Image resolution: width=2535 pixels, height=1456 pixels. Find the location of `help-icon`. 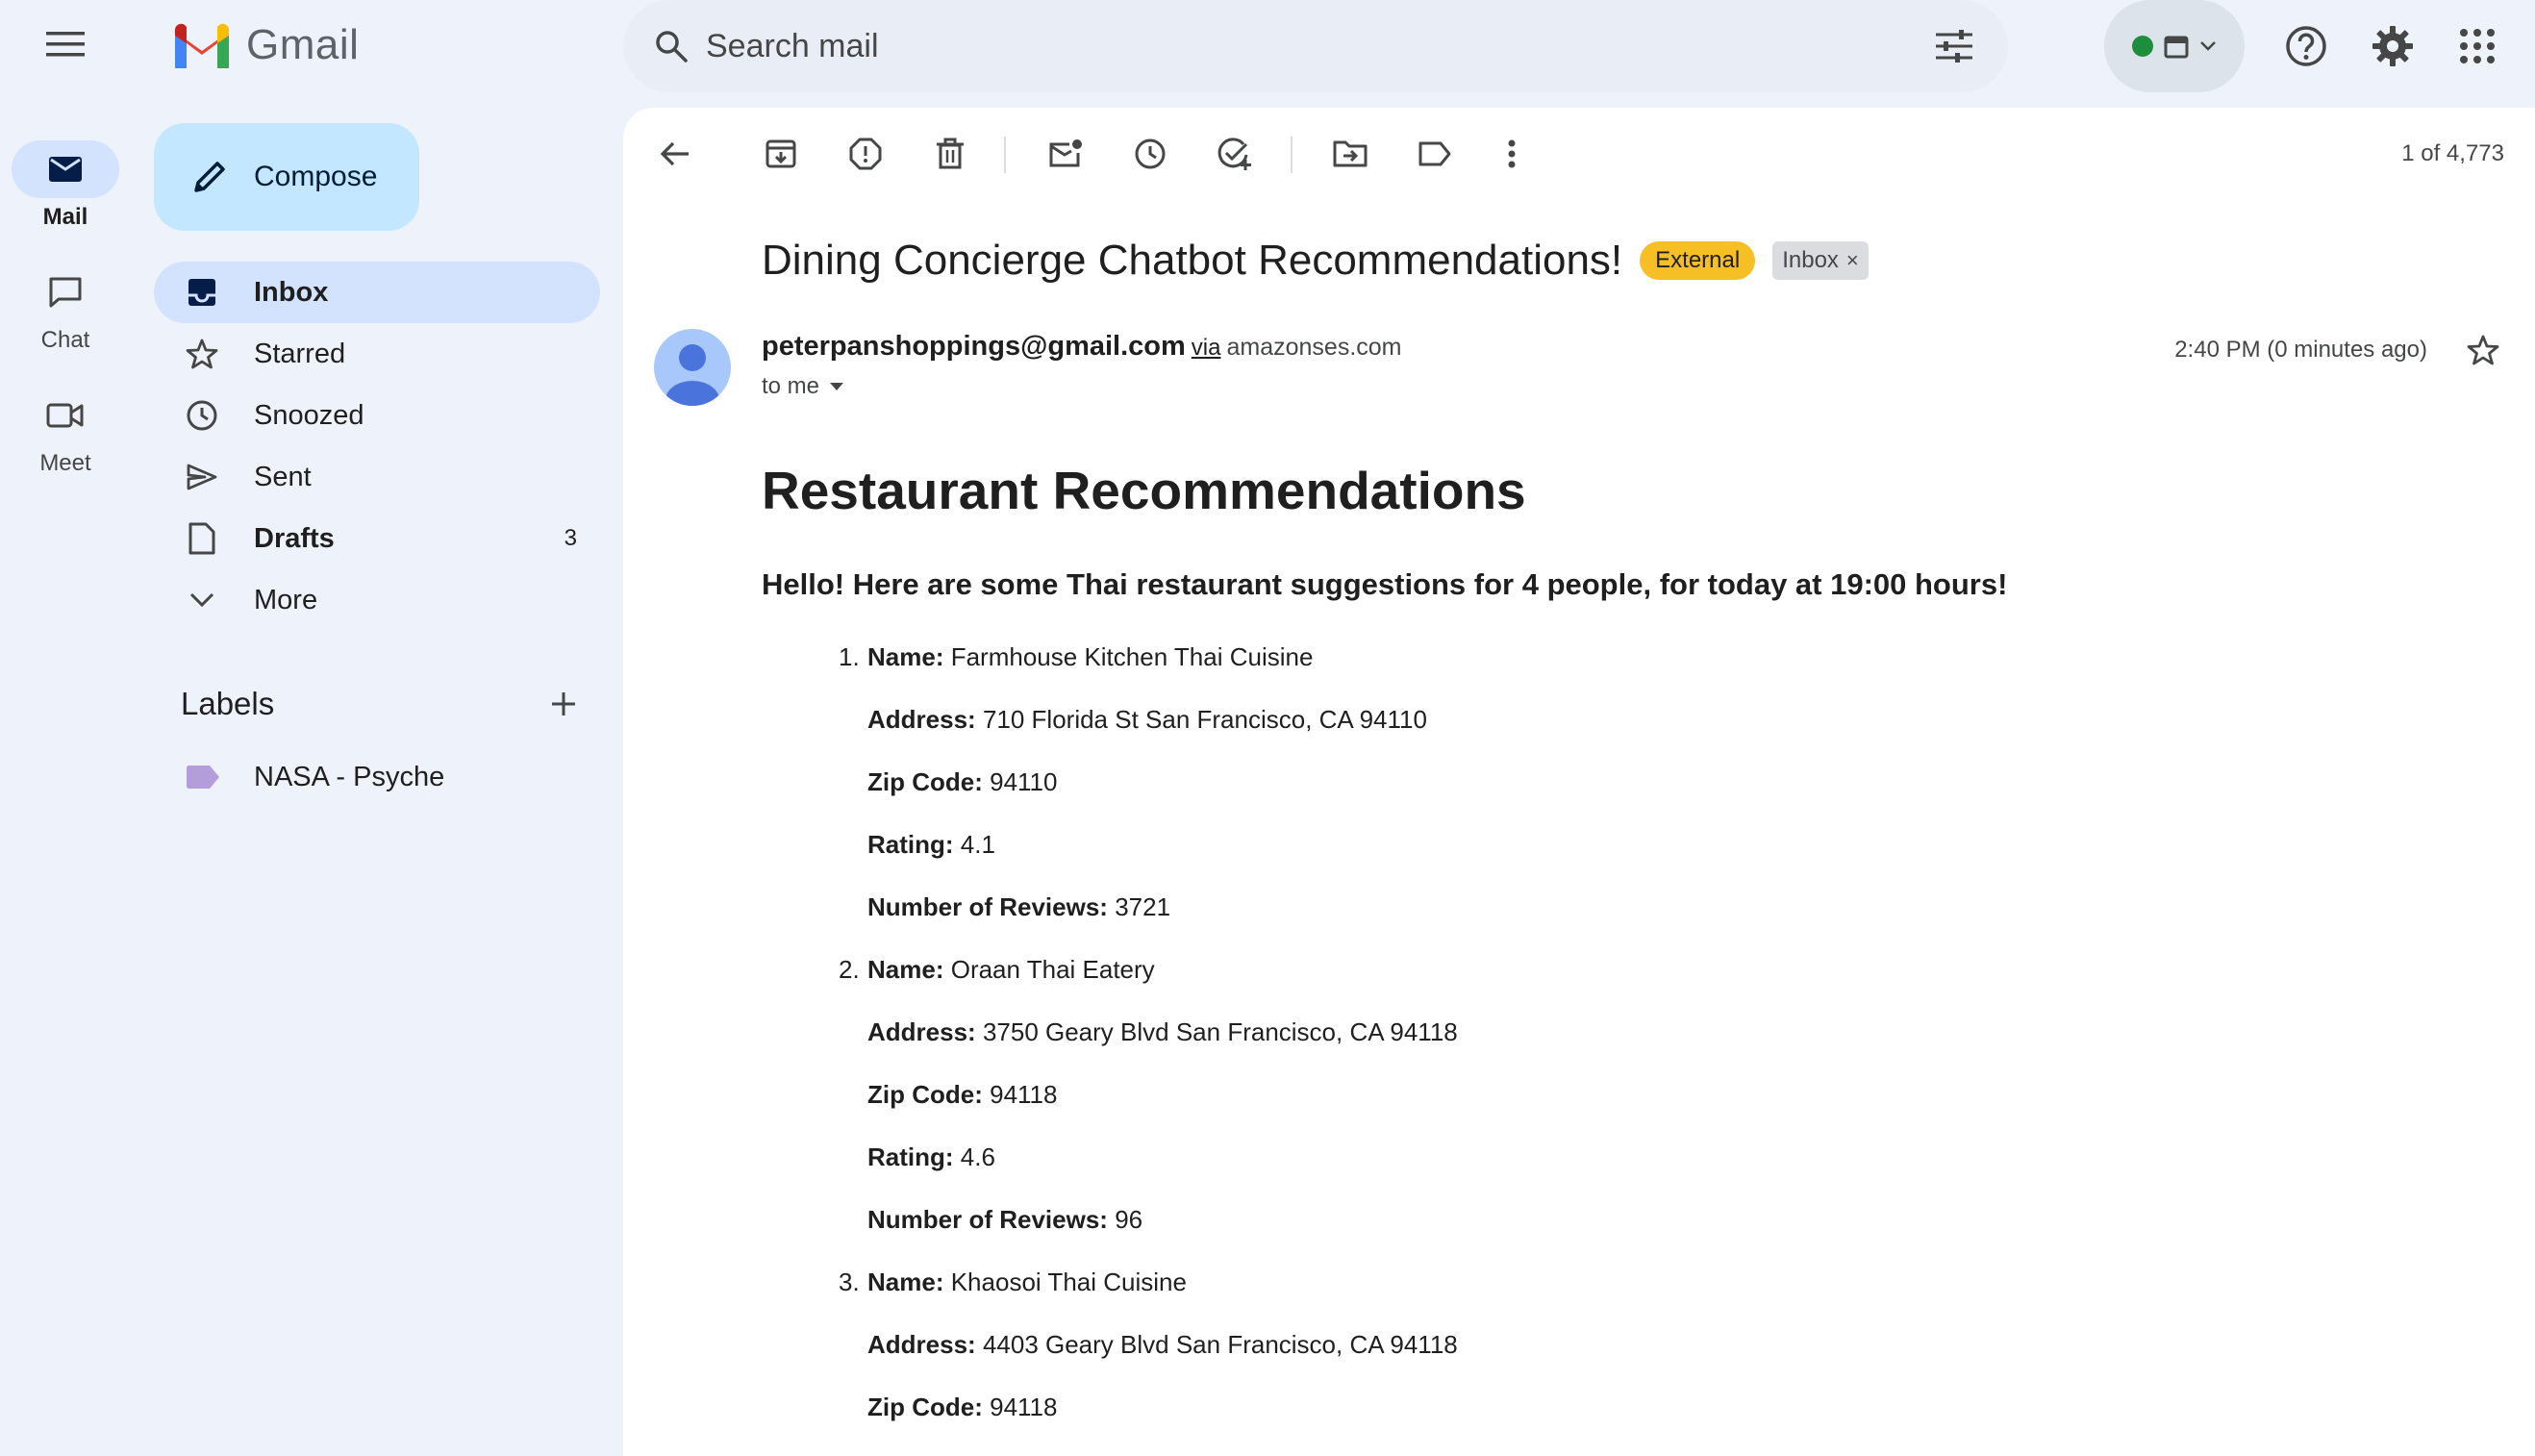

help-icon is located at coordinates (2306, 46).